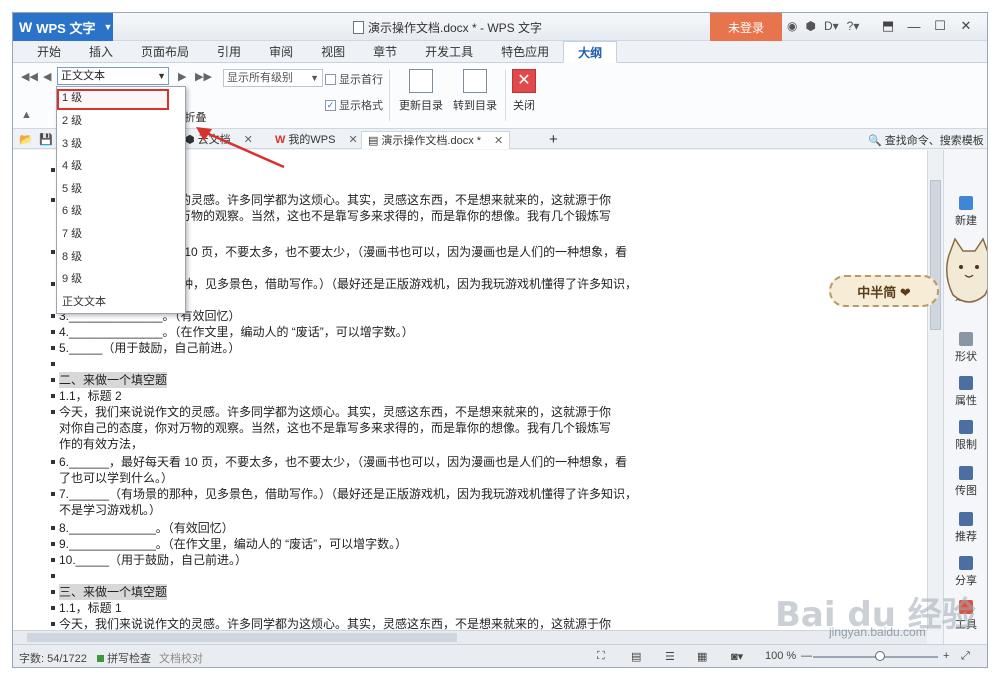 The height and width of the screenshot is (681, 1000). I want to click on outline-paragraph: 4.______________。（在作文里，编动人的 “废话”，可以增字数。）, so click(236, 332).